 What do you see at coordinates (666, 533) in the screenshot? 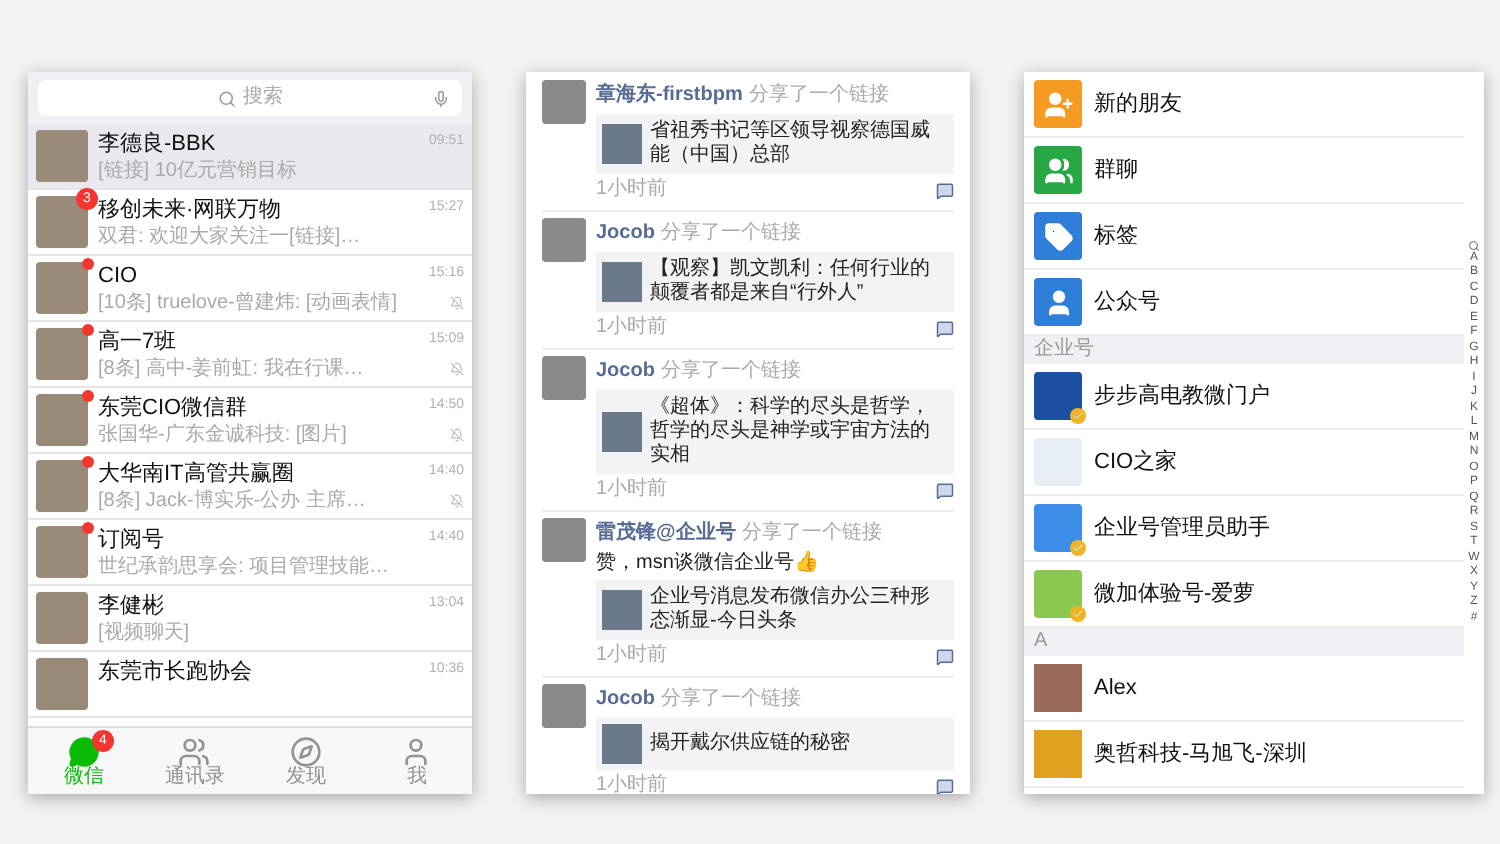
I see `author-name: 雷茂锋@企业号` at bounding box center [666, 533].